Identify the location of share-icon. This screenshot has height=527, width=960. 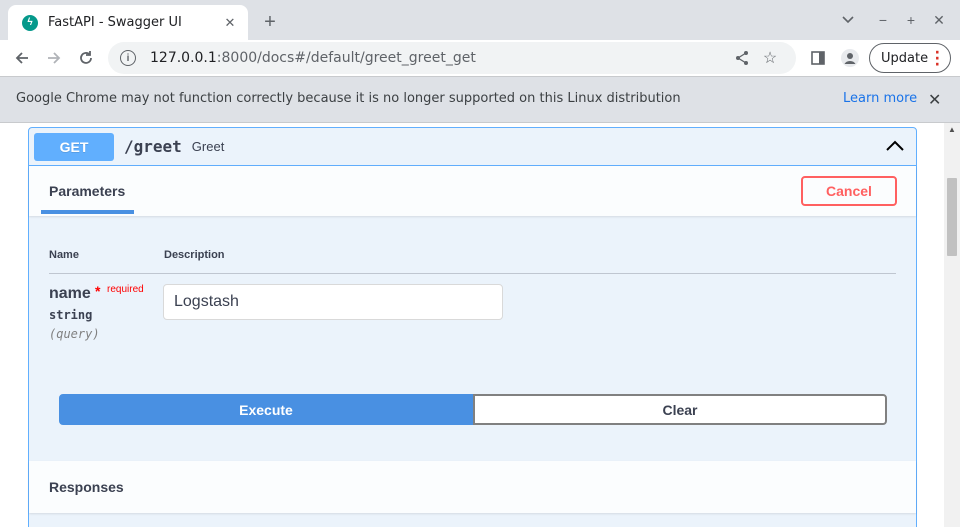
(742, 58).